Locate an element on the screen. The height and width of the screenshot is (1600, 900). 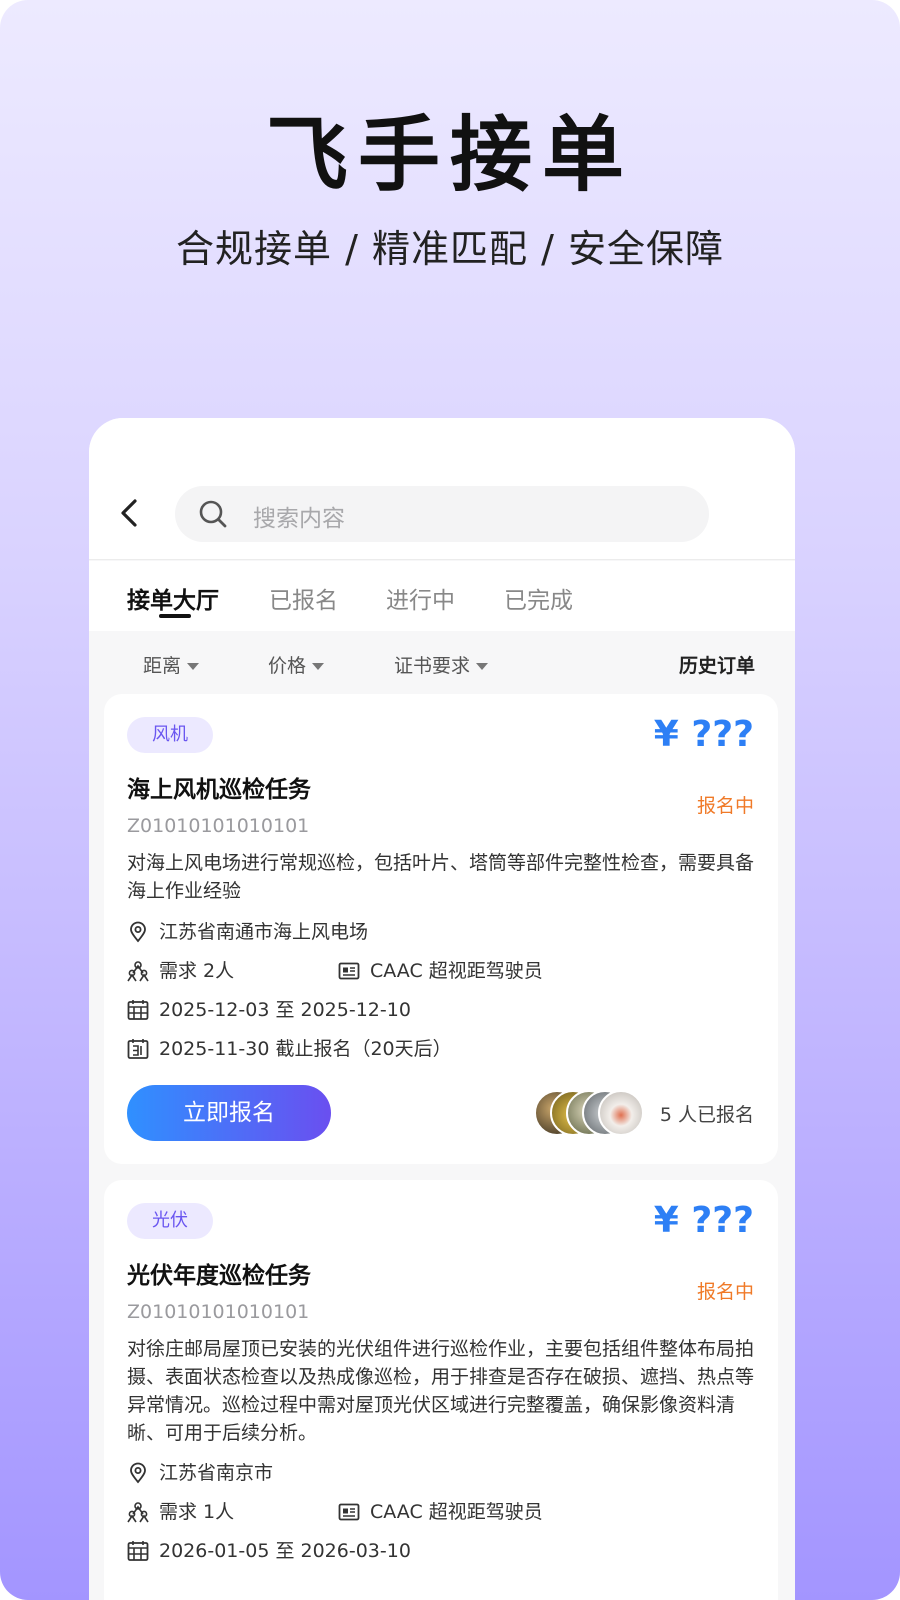
search-input: 搜索内容 is located at coordinates (442, 514).